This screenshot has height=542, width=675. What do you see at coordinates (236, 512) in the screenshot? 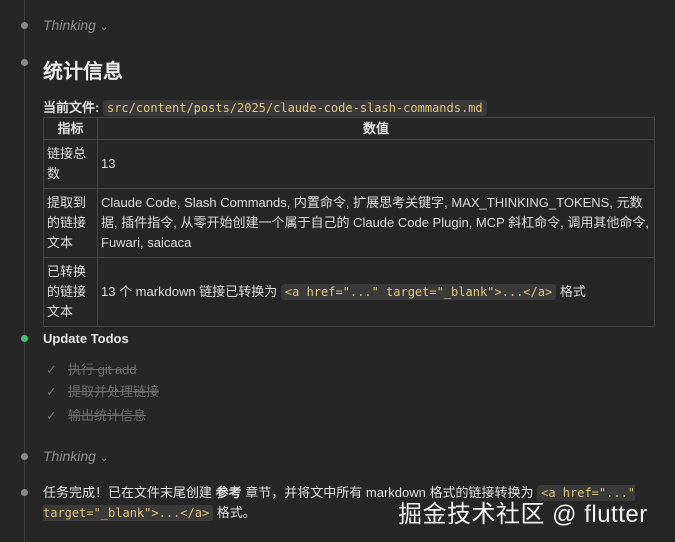
I see `final-text-3: 格式。` at bounding box center [236, 512].